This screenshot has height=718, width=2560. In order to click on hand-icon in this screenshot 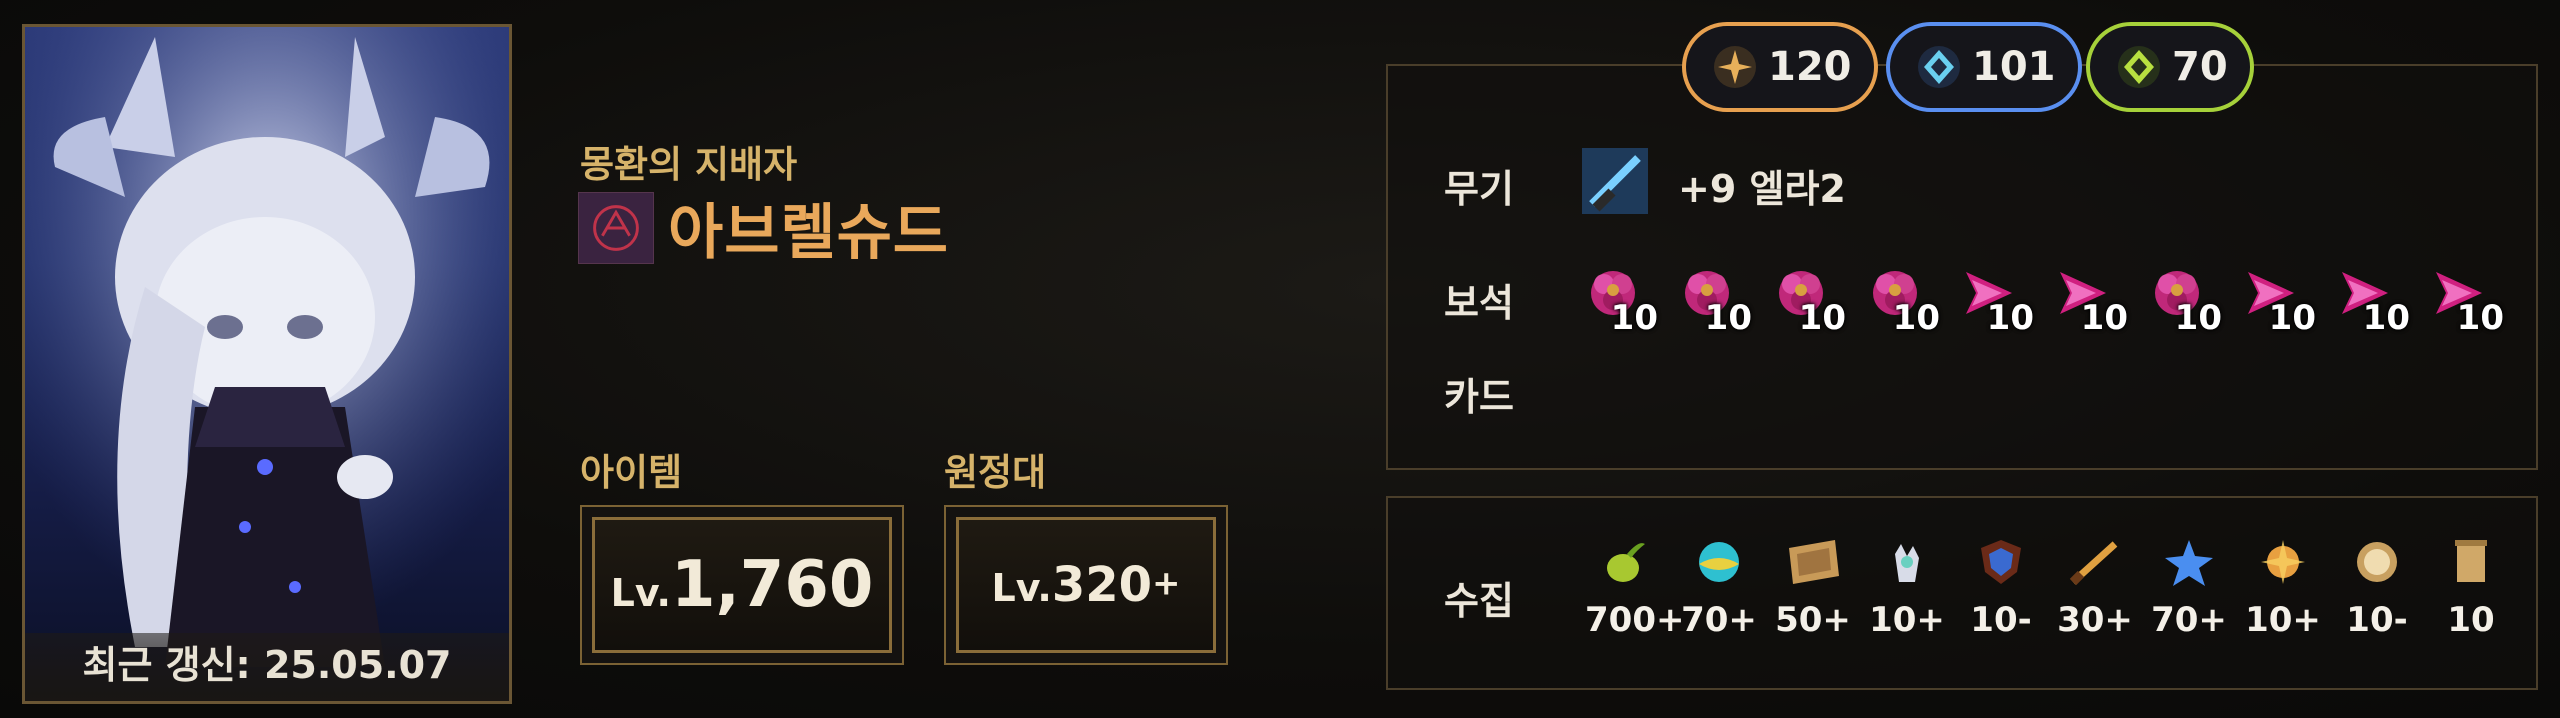, I will do `click(1907, 563)`.